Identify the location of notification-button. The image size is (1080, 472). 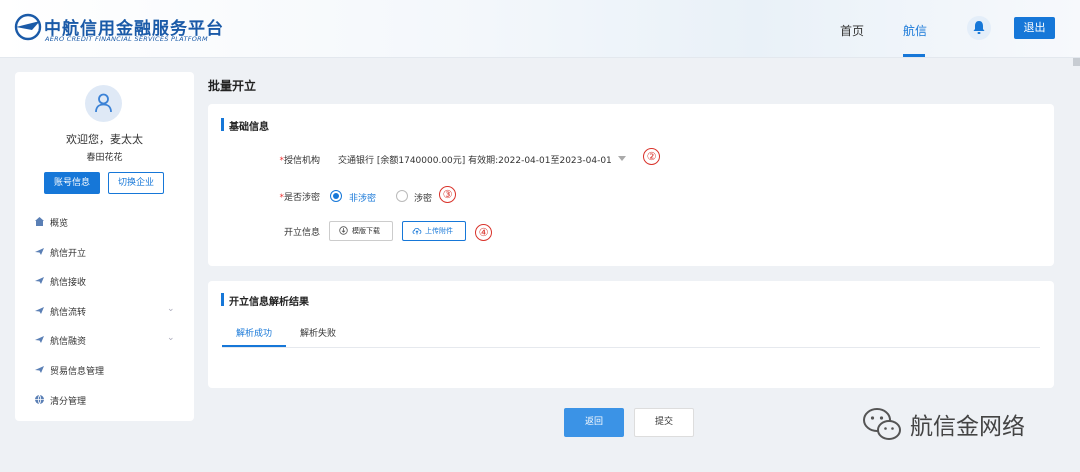
(979, 28).